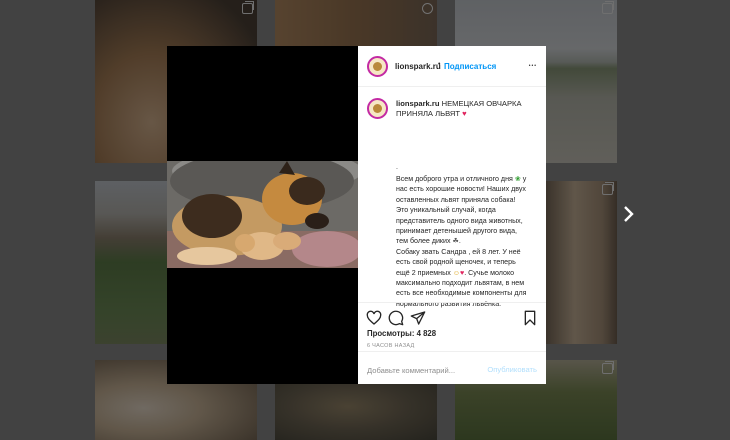 This screenshot has height=440, width=730. Describe the element at coordinates (456, 272) in the screenshot. I see `smile-emoji-icon: ☺` at that location.